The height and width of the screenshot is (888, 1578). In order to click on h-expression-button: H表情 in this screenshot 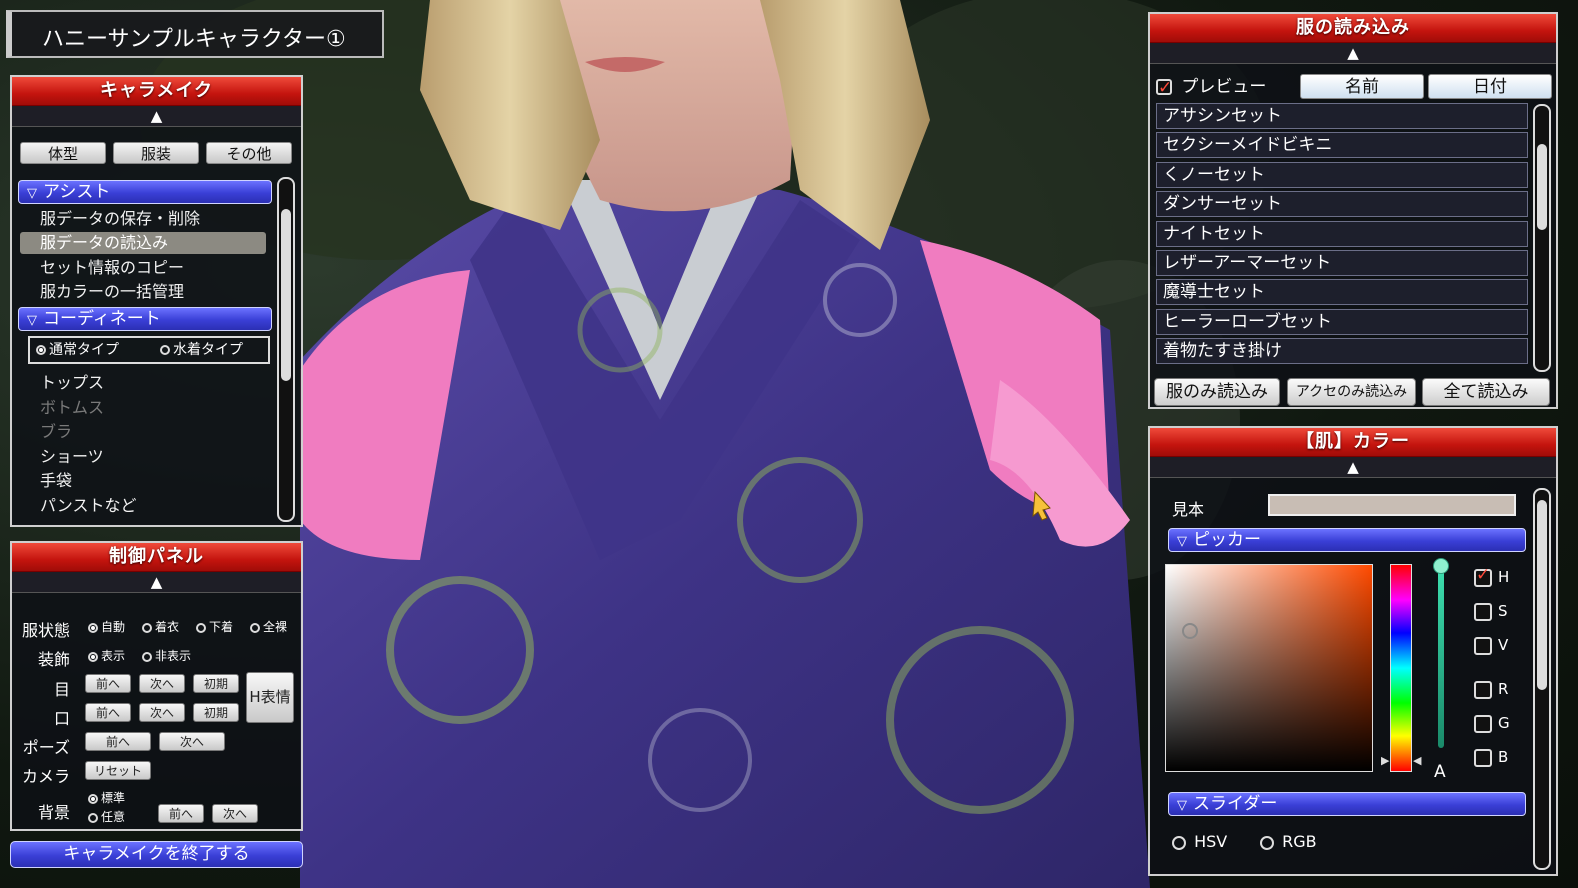, I will do `click(270, 697)`.